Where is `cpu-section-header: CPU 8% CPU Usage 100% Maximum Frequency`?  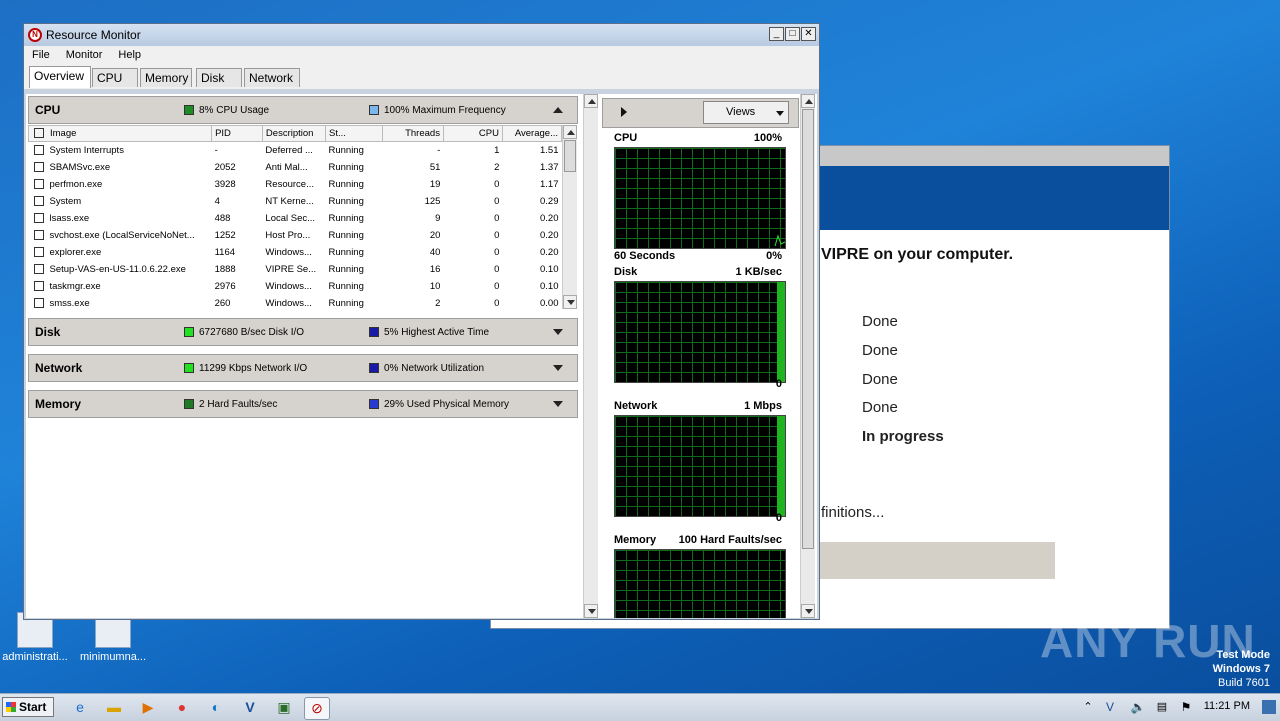
cpu-section-header: CPU 8% CPU Usage 100% Maximum Frequency is located at coordinates (303, 110).